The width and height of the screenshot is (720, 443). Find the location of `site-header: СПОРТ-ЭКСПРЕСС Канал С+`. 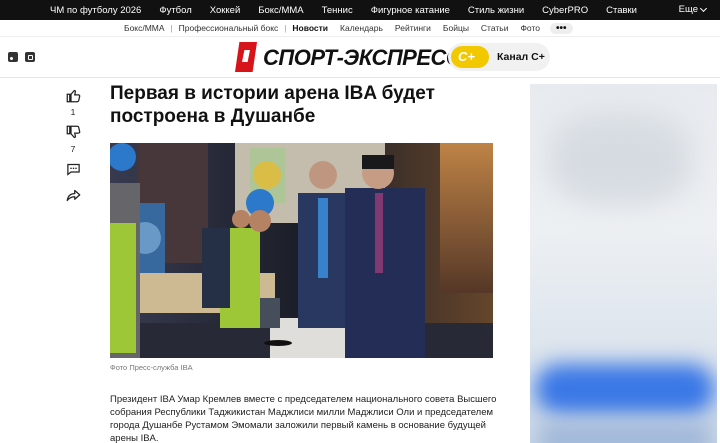

site-header: СПОРТ-ЭКСПРЕСС Канал С+ is located at coordinates (360, 57).